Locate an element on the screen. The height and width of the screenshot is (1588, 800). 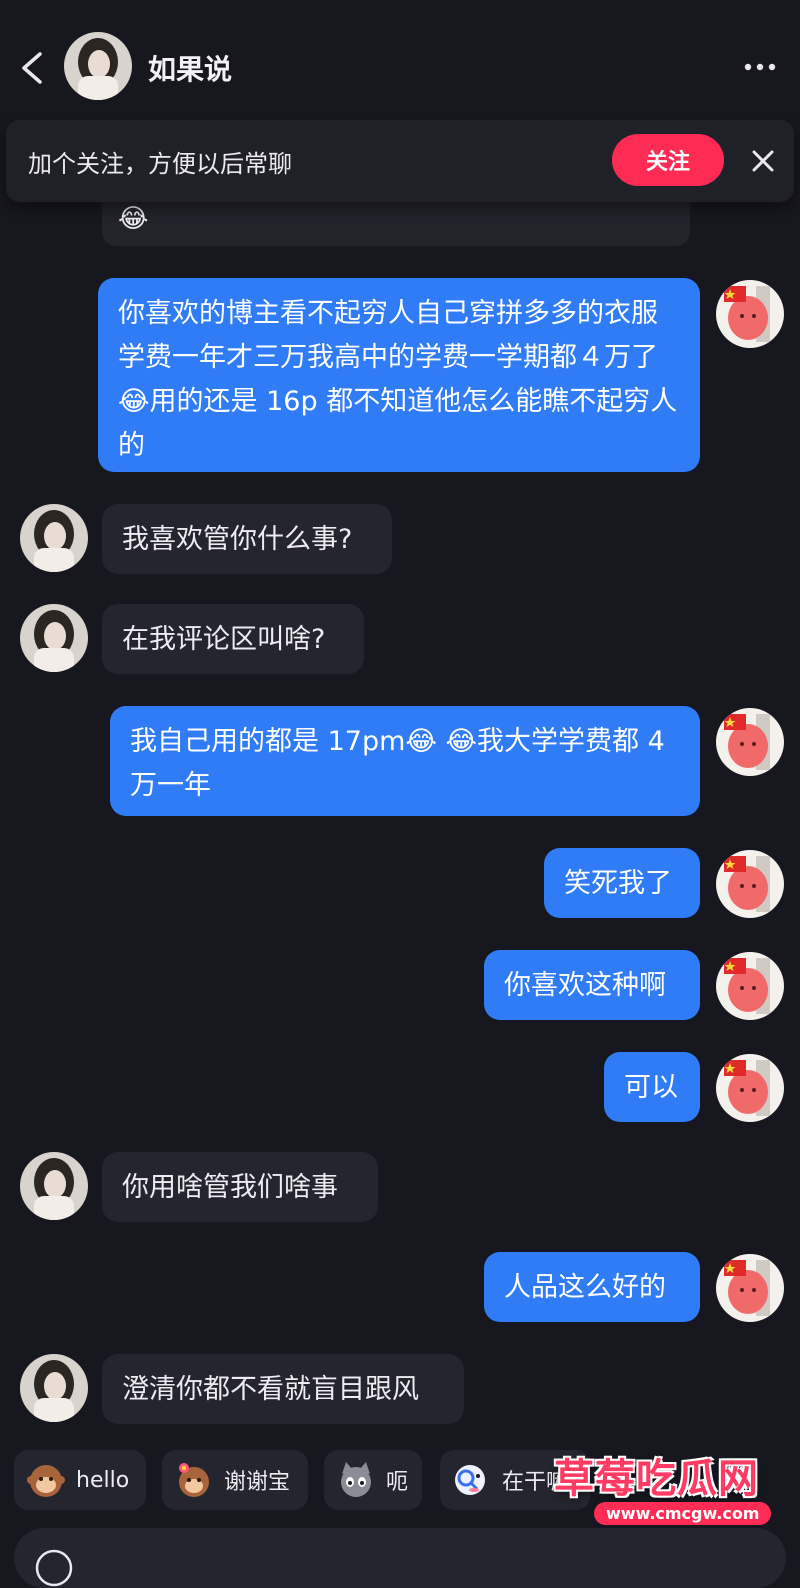
watermark-url: www.cmcgw.com is located at coordinates (683, 1513).